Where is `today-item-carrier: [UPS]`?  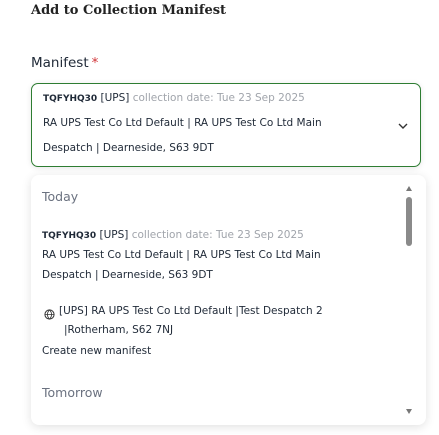 today-item-carrier: [UPS] is located at coordinates (114, 235).